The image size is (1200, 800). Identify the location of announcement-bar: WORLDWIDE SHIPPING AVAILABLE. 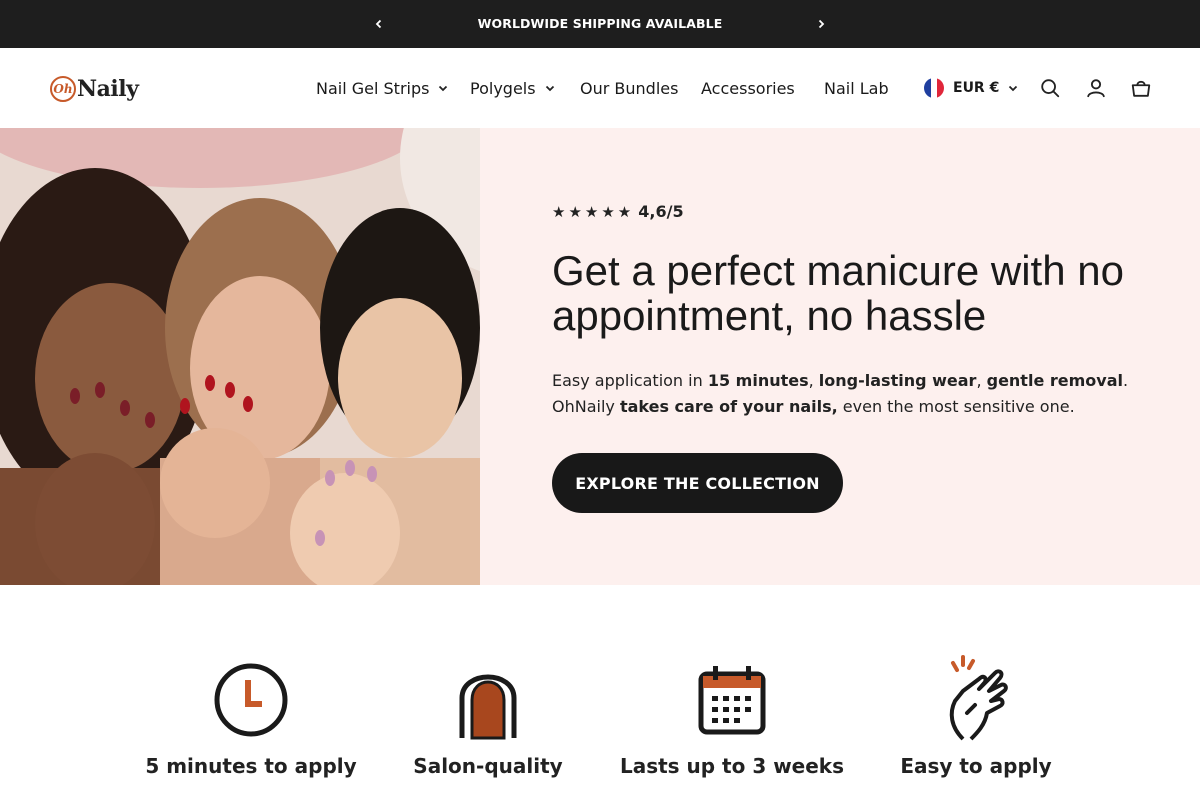
(600, 24).